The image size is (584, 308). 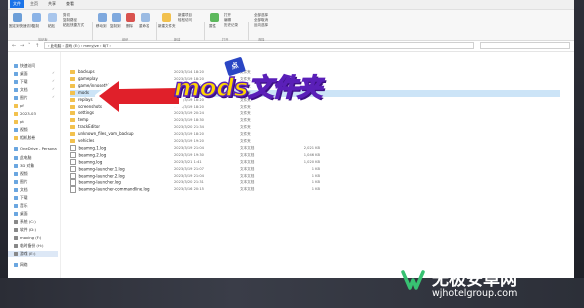 I want to click on tab-file: 文件, so click(x=17, y=4).